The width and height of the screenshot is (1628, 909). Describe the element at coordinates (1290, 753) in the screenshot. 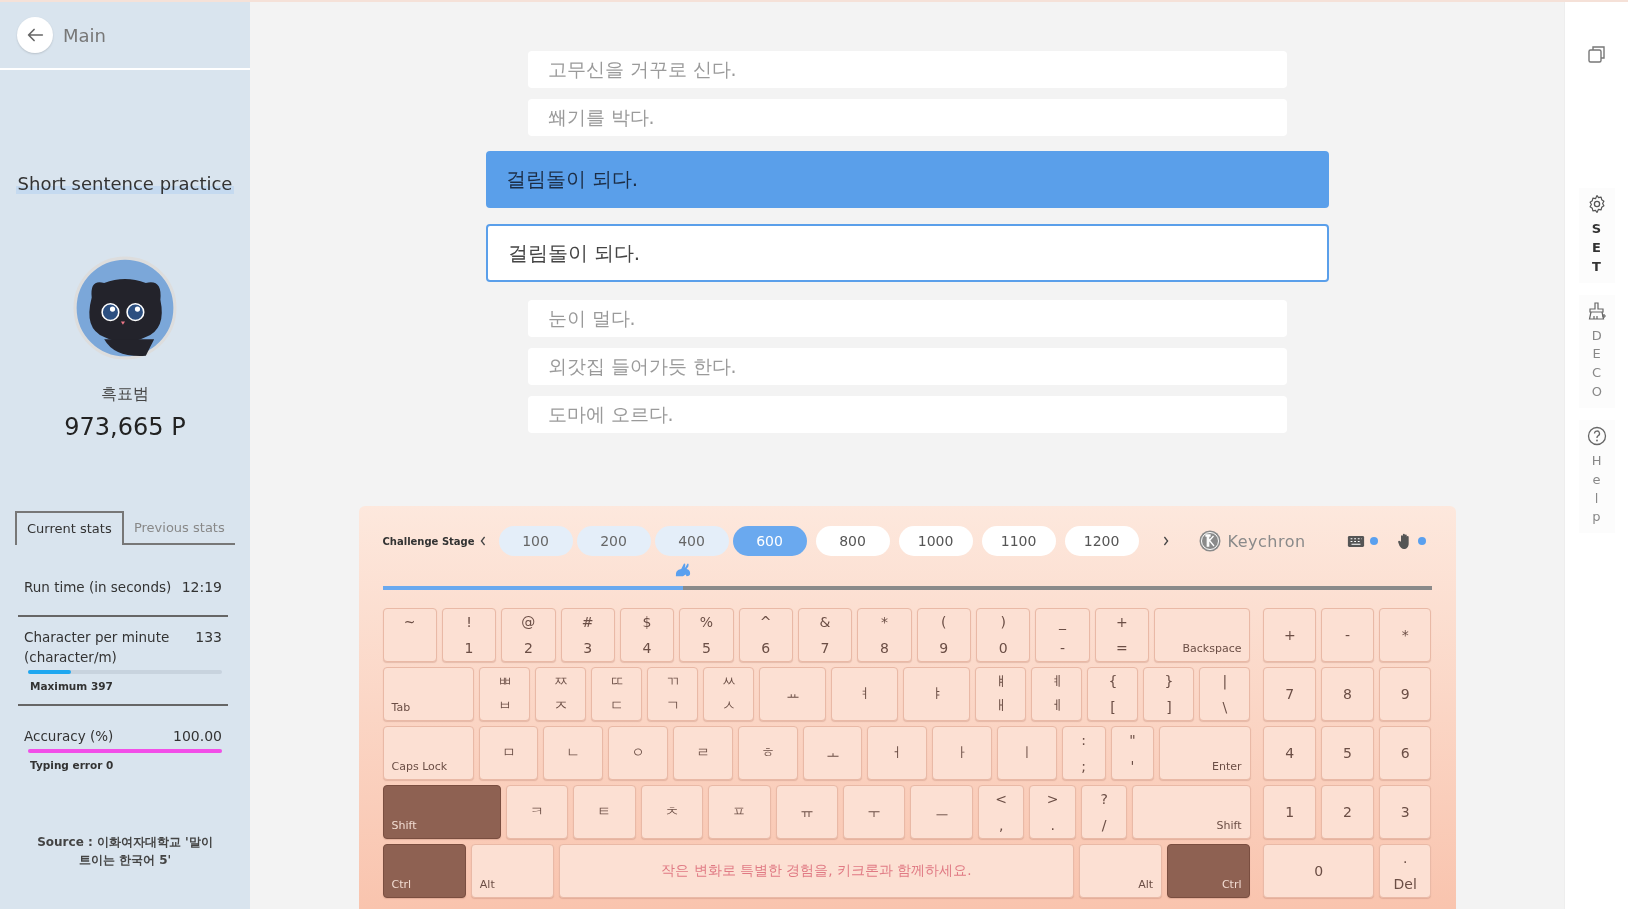

I see `key: 4` at that location.